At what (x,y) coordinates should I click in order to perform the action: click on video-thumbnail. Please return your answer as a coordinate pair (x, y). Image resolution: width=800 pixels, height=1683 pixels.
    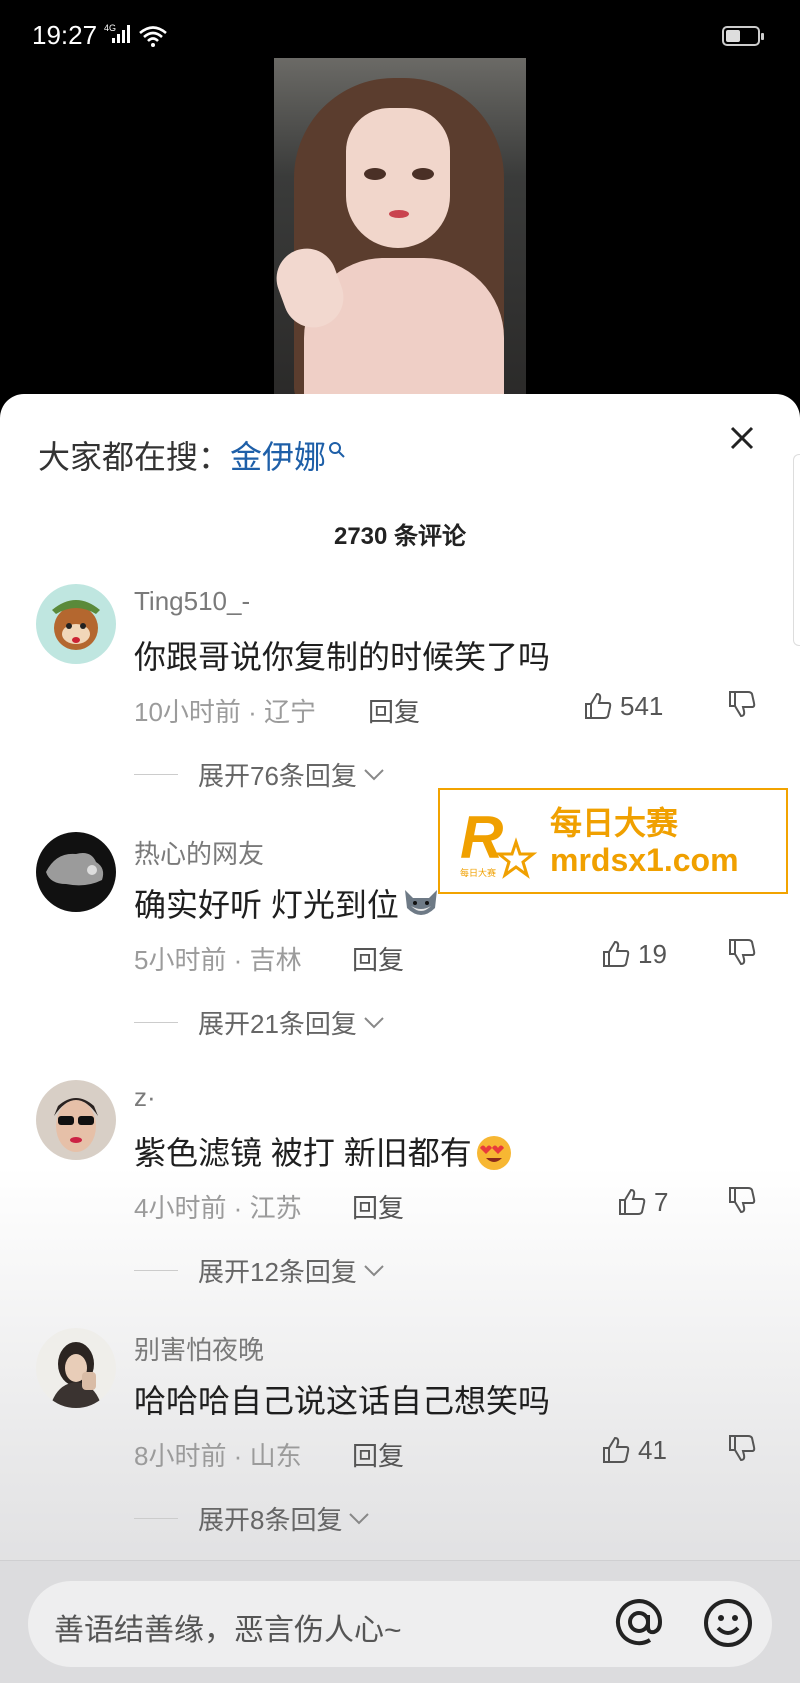
    Looking at the image, I should click on (400, 228).